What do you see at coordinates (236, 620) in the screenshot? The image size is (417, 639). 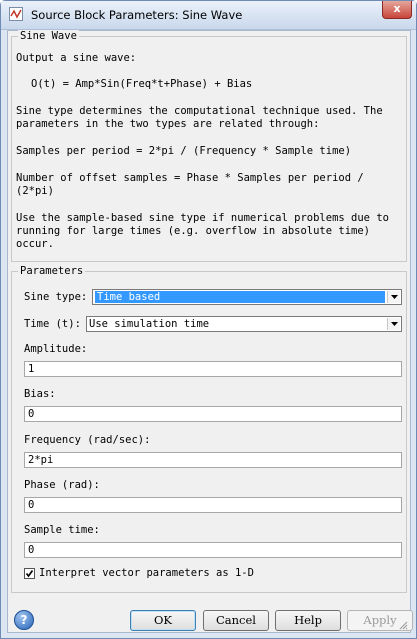 I see `cancel-button: Cancel` at bounding box center [236, 620].